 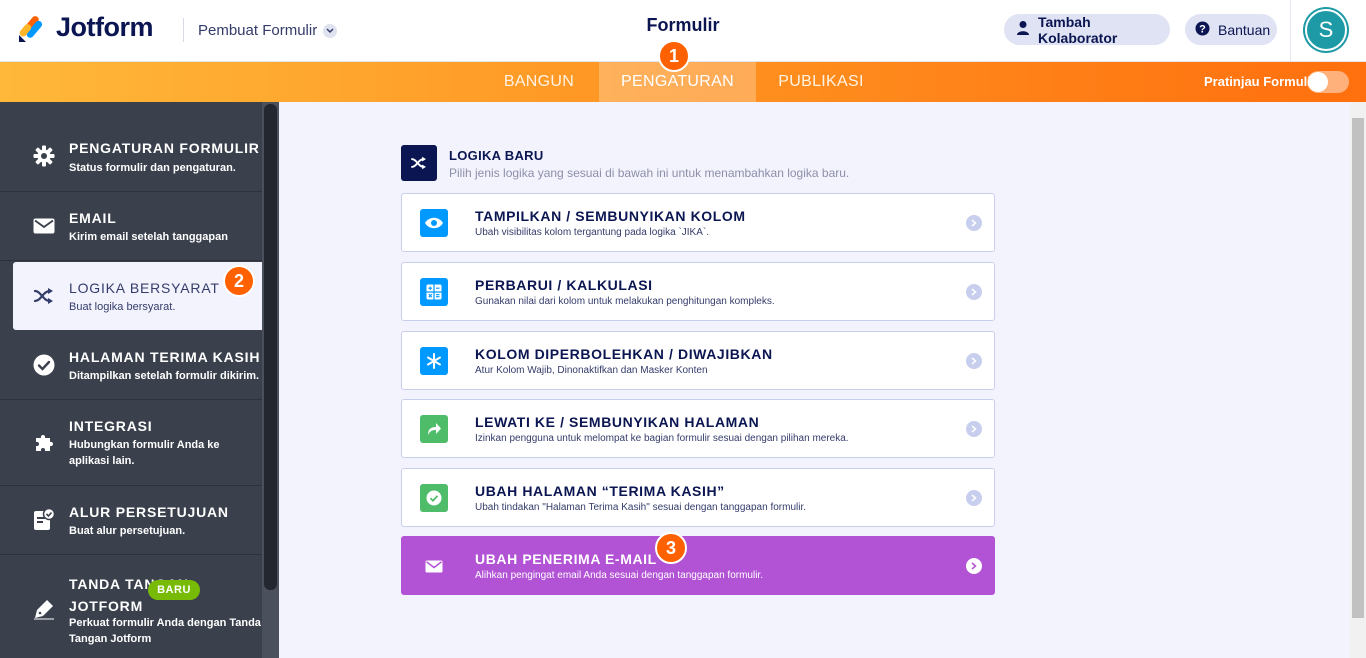 What do you see at coordinates (111, 426) in the screenshot?
I see `sidebar-item-title: INTEGRASI` at bounding box center [111, 426].